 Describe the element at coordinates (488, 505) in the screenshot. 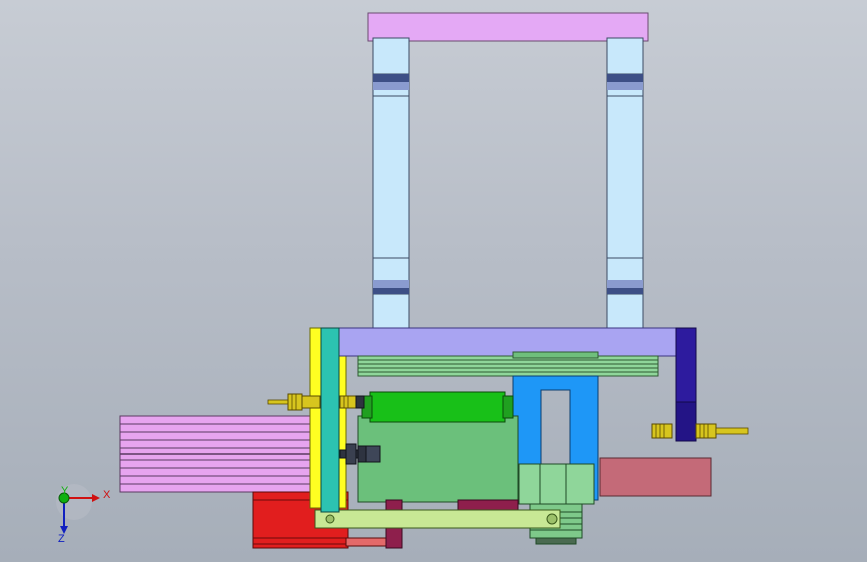

I see `maroon-clamp` at that location.